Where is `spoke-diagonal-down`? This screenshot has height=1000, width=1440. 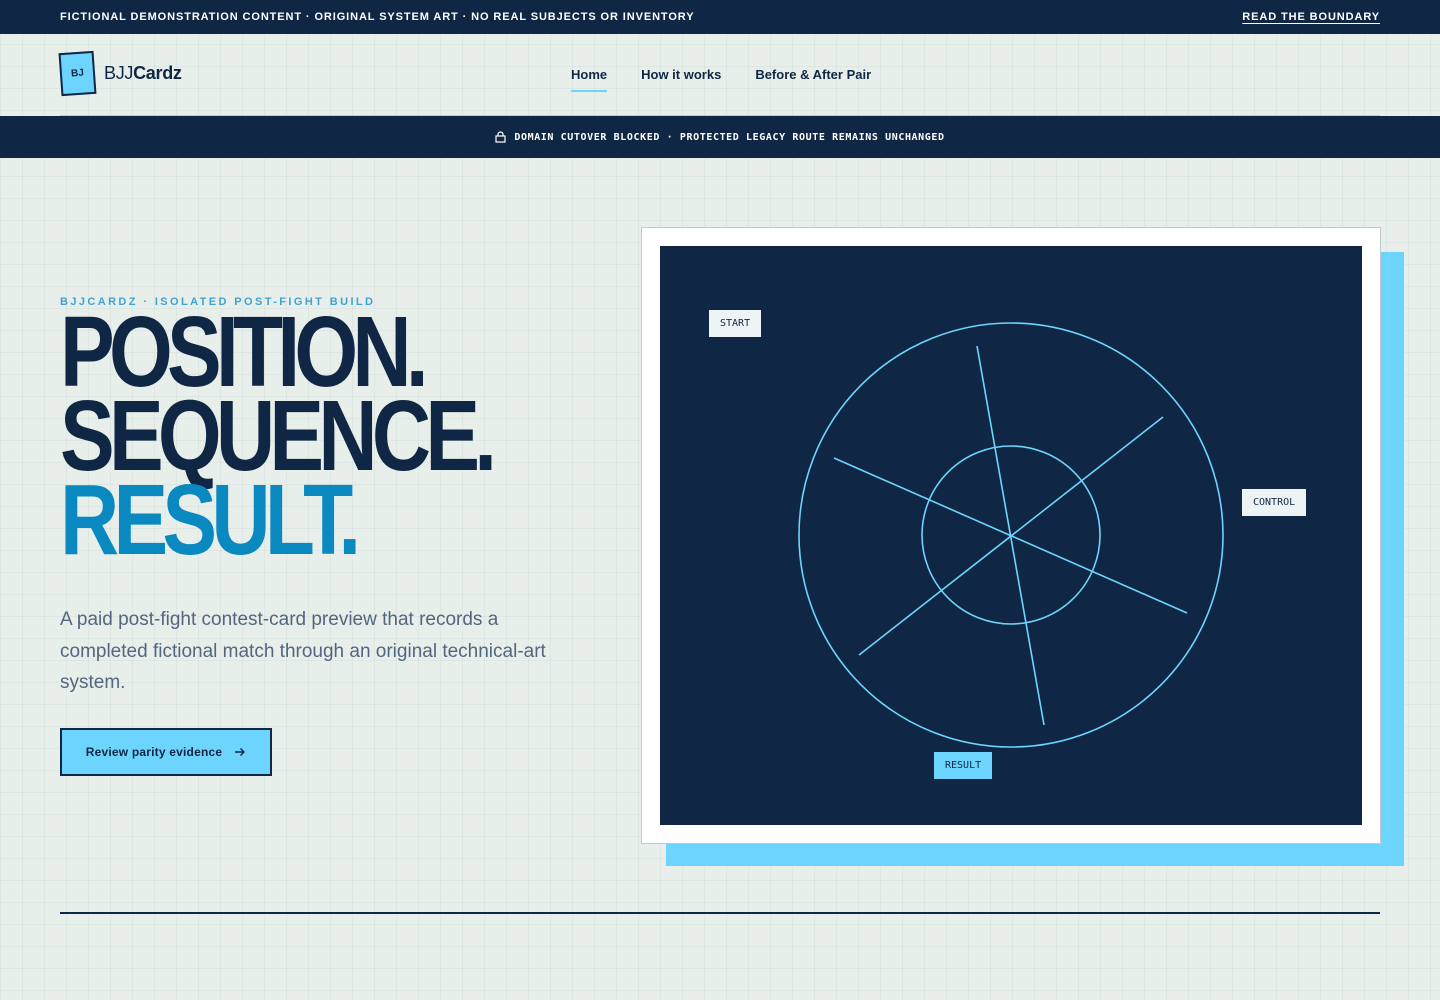
spoke-diagonal-down is located at coordinates (1010, 535).